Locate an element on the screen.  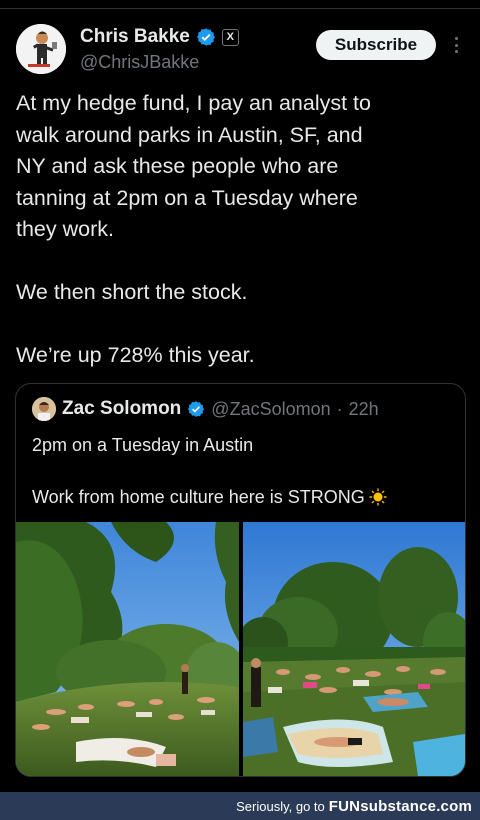
quote-line-2: Work from home culture here is STRONG is located at coordinates (242, 497).